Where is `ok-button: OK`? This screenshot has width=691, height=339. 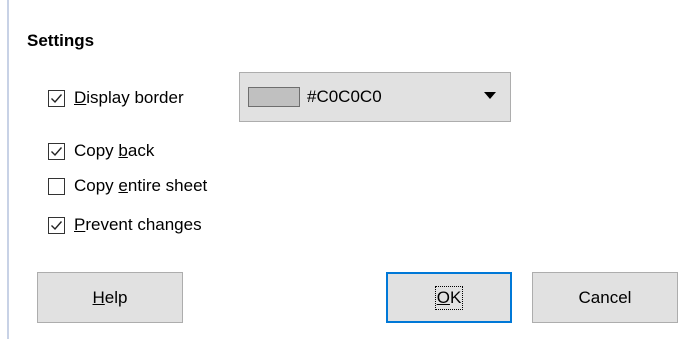 ok-button: OK is located at coordinates (449, 297).